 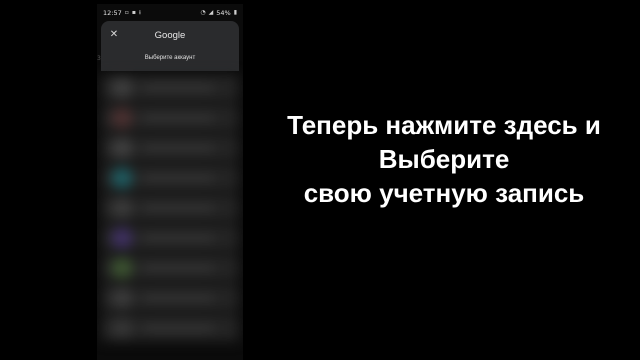 What do you see at coordinates (170, 58) in the screenshot?
I see `dialog-subtitle: Выберите аккаунт` at bounding box center [170, 58].